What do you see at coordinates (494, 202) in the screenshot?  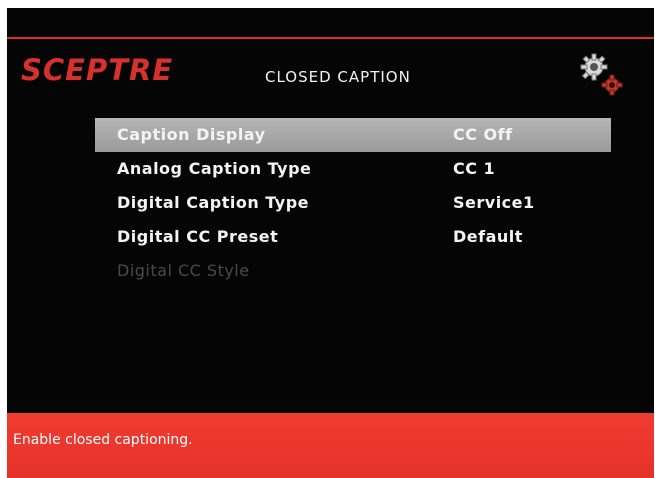 I see `menu-item-value: Service1` at bounding box center [494, 202].